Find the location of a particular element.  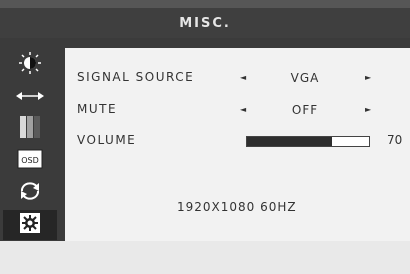

osd-icon: OSD is located at coordinates (30, 161).